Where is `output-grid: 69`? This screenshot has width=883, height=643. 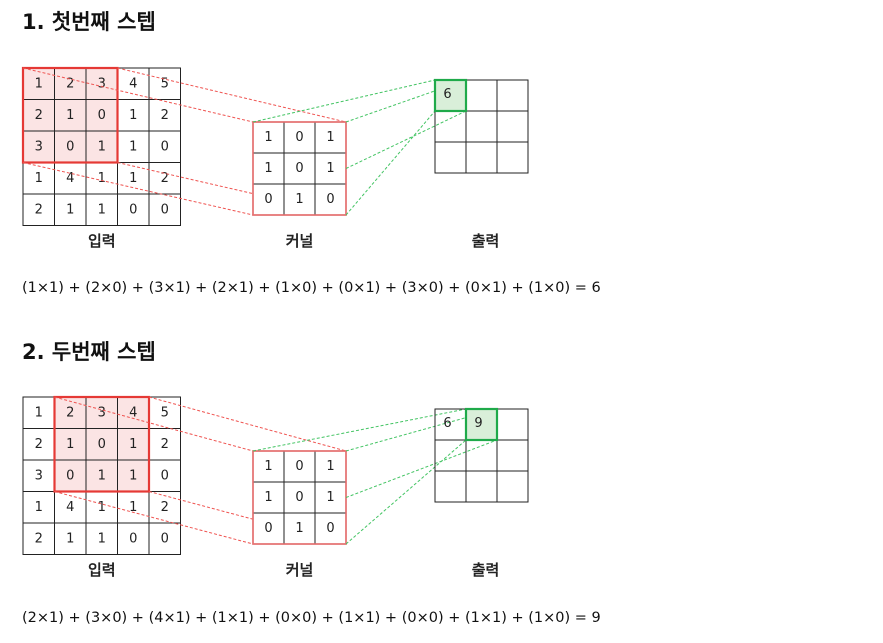 output-grid: 69 is located at coordinates (481, 455).